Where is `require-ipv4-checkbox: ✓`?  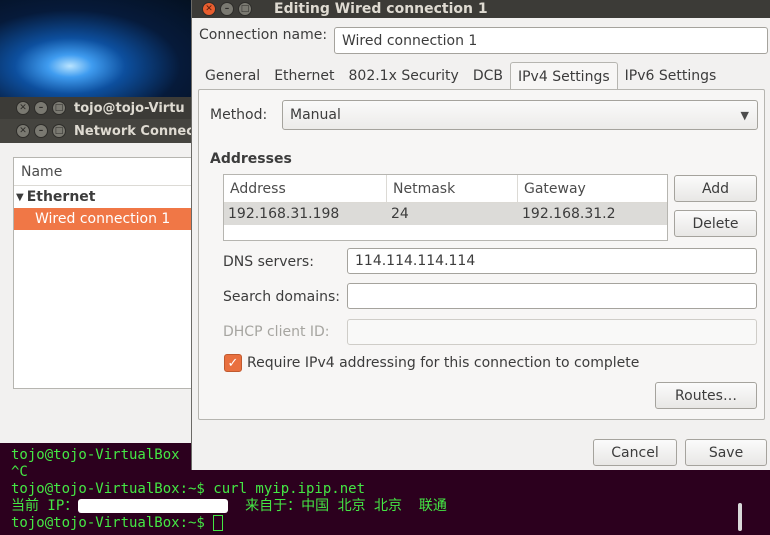
require-ipv4-checkbox: ✓ is located at coordinates (233, 363).